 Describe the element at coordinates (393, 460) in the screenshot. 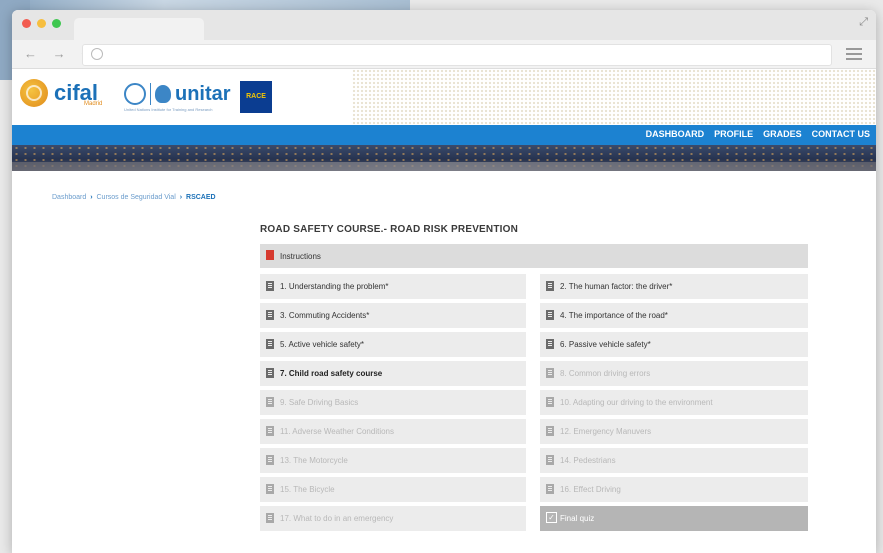

I see `module-item: 13. The Motorcycle` at that location.